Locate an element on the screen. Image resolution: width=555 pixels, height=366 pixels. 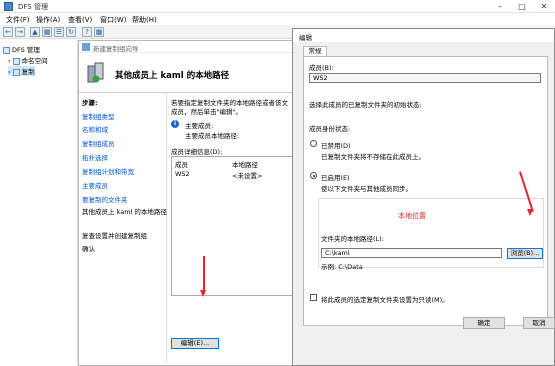
row-local-path: <未设置> is located at coordinates (247, 175).